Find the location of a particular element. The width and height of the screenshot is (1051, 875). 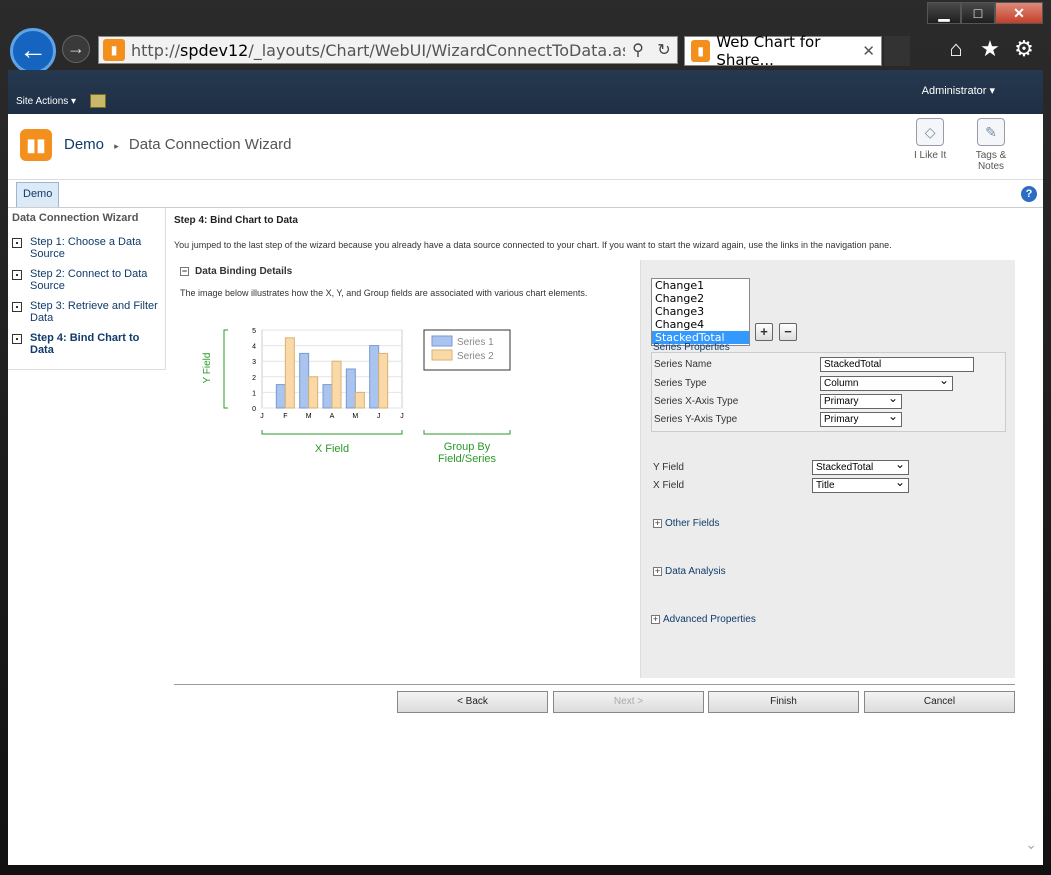

yaxis-type-select: Primary is located at coordinates (861, 418).